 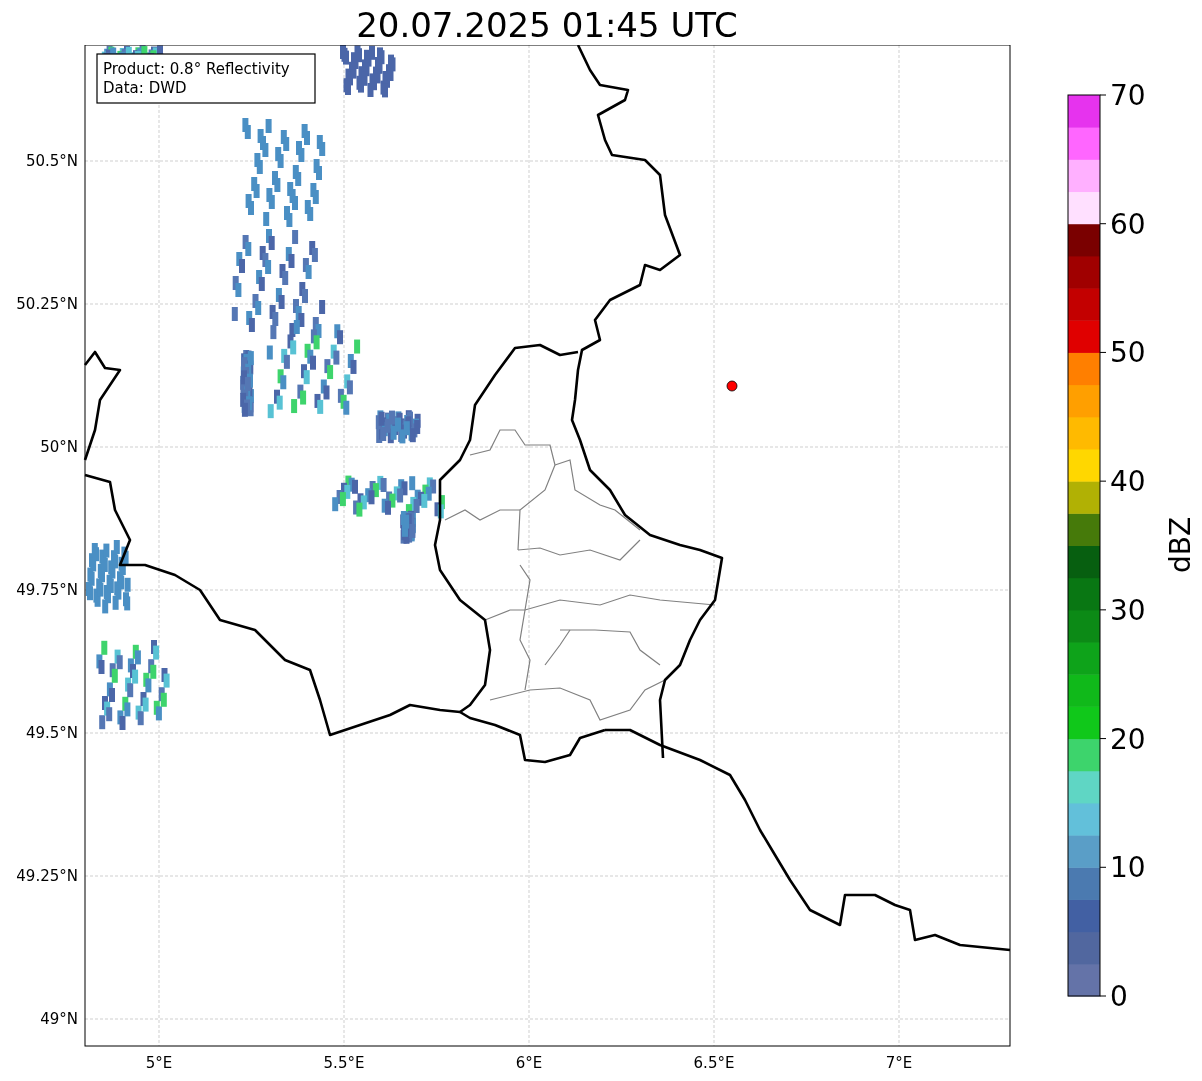 What do you see at coordinates (1128, 739) in the screenshot?
I see `colorbar-tick-label: 20` at bounding box center [1128, 739].